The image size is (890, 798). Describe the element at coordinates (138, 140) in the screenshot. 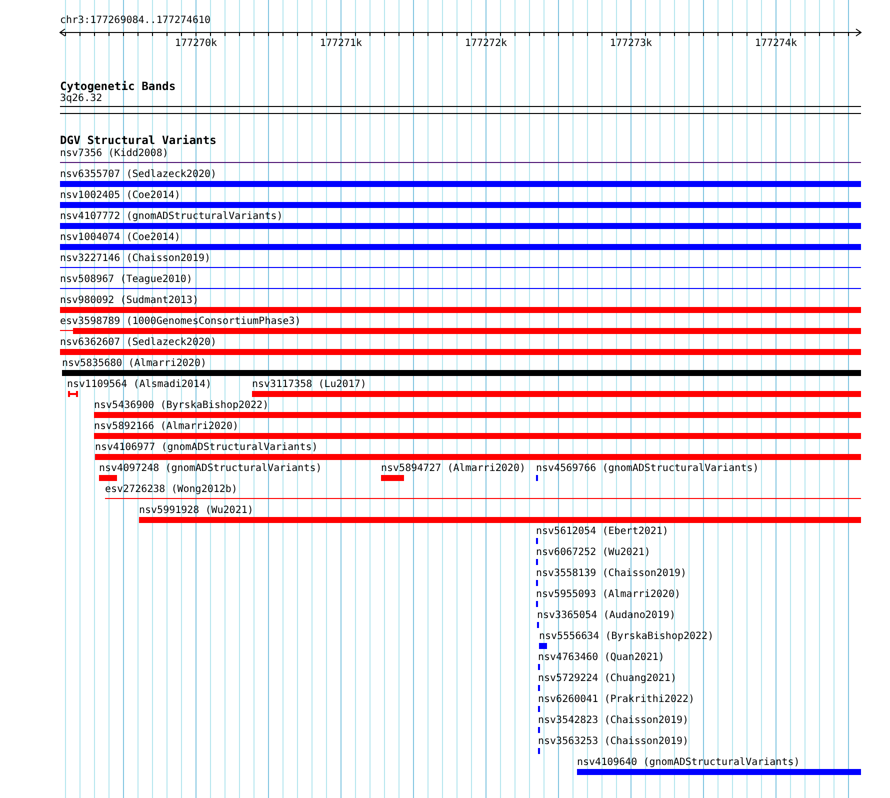

I see `track-title: DGV Structural Variants` at that location.